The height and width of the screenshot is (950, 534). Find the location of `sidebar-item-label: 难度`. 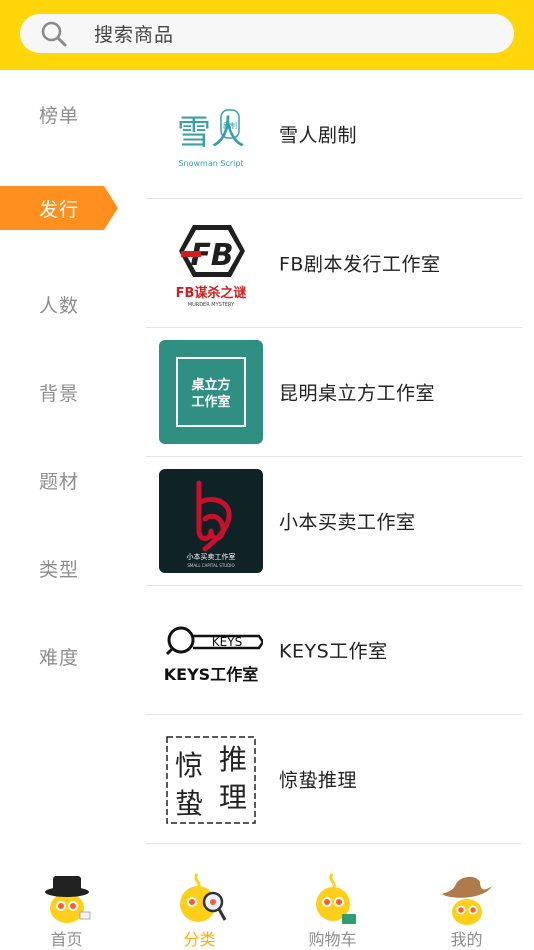

sidebar-item-label: 难度 is located at coordinates (59, 657).